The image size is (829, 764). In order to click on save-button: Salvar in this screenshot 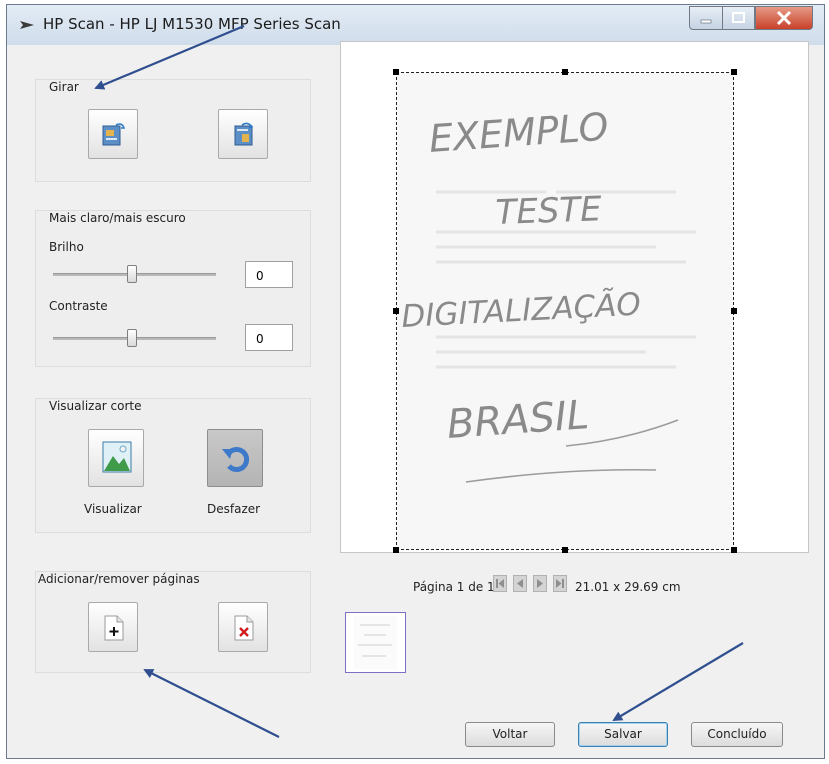, I will do `click(623, 734)`.